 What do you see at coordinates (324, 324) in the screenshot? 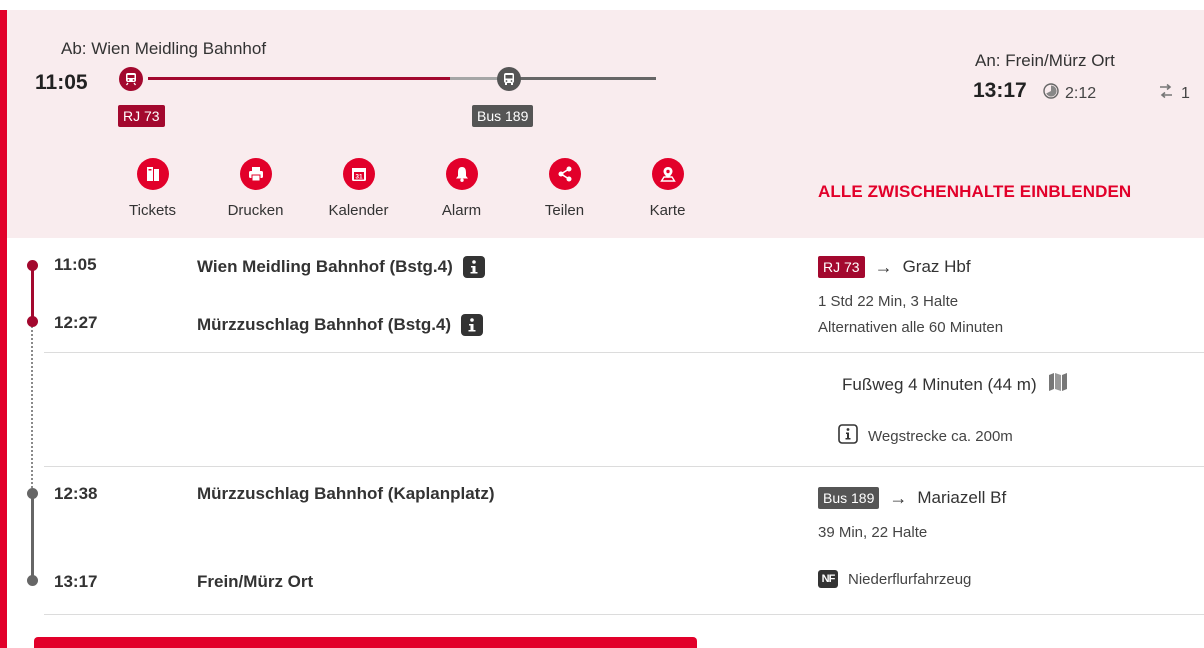
I see `stop-name: Mürzzuschlag Bahnhof (Bstg.4)` at bounding box center [324, 324].